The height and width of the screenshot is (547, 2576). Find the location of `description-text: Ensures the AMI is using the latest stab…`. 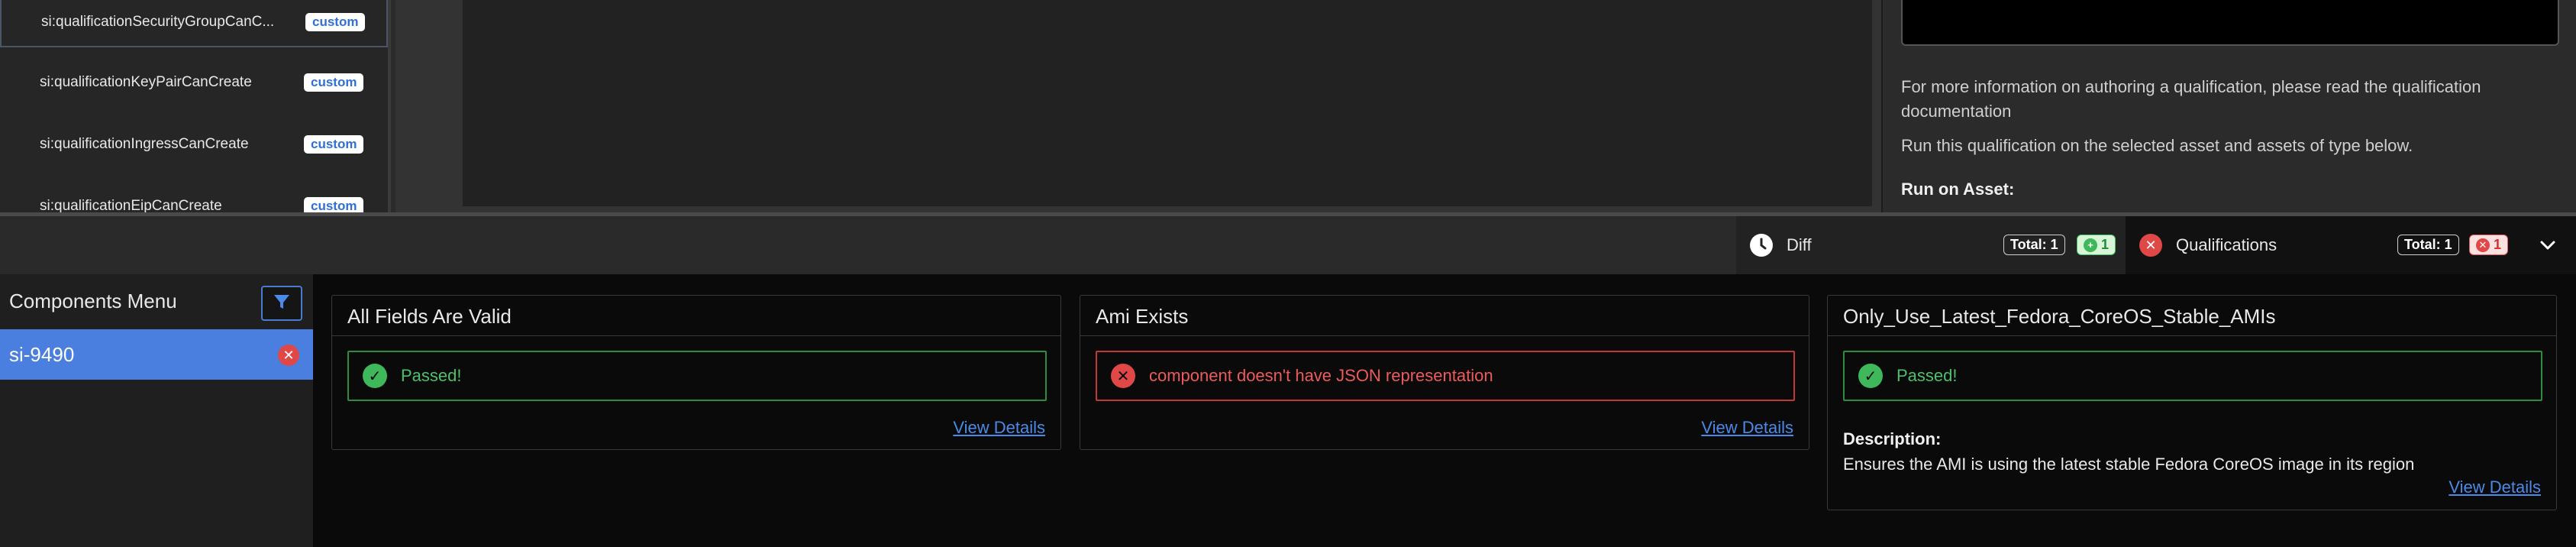

description-text: Ensures the AMI is using the latest stab… is located at coordinates (2129, 464).